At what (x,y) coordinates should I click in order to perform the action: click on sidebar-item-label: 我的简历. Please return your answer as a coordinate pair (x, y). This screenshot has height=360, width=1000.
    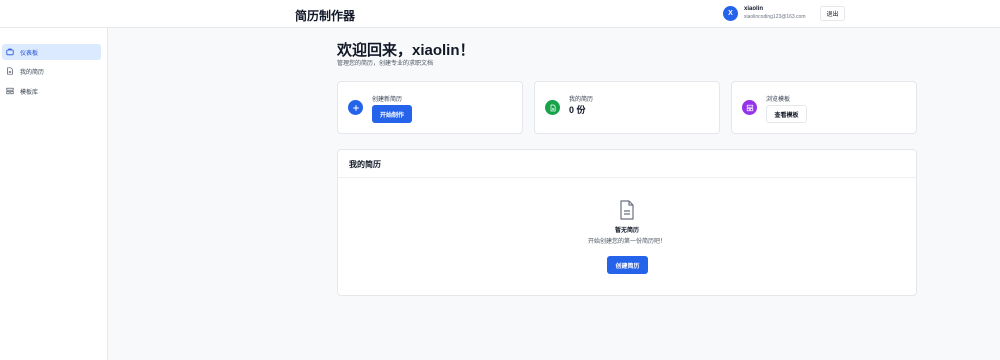
    Looking at the image, I should click on (32, 72).